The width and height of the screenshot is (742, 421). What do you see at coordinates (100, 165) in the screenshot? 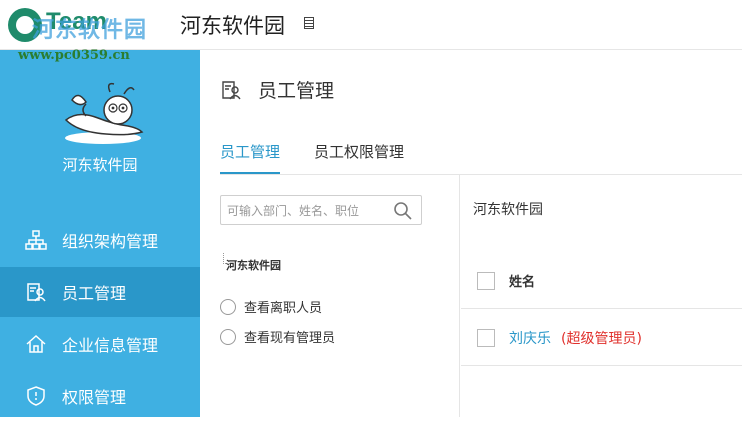
I see `sidebar-org-name: 河东软件园` at bounding box center [100, 165].